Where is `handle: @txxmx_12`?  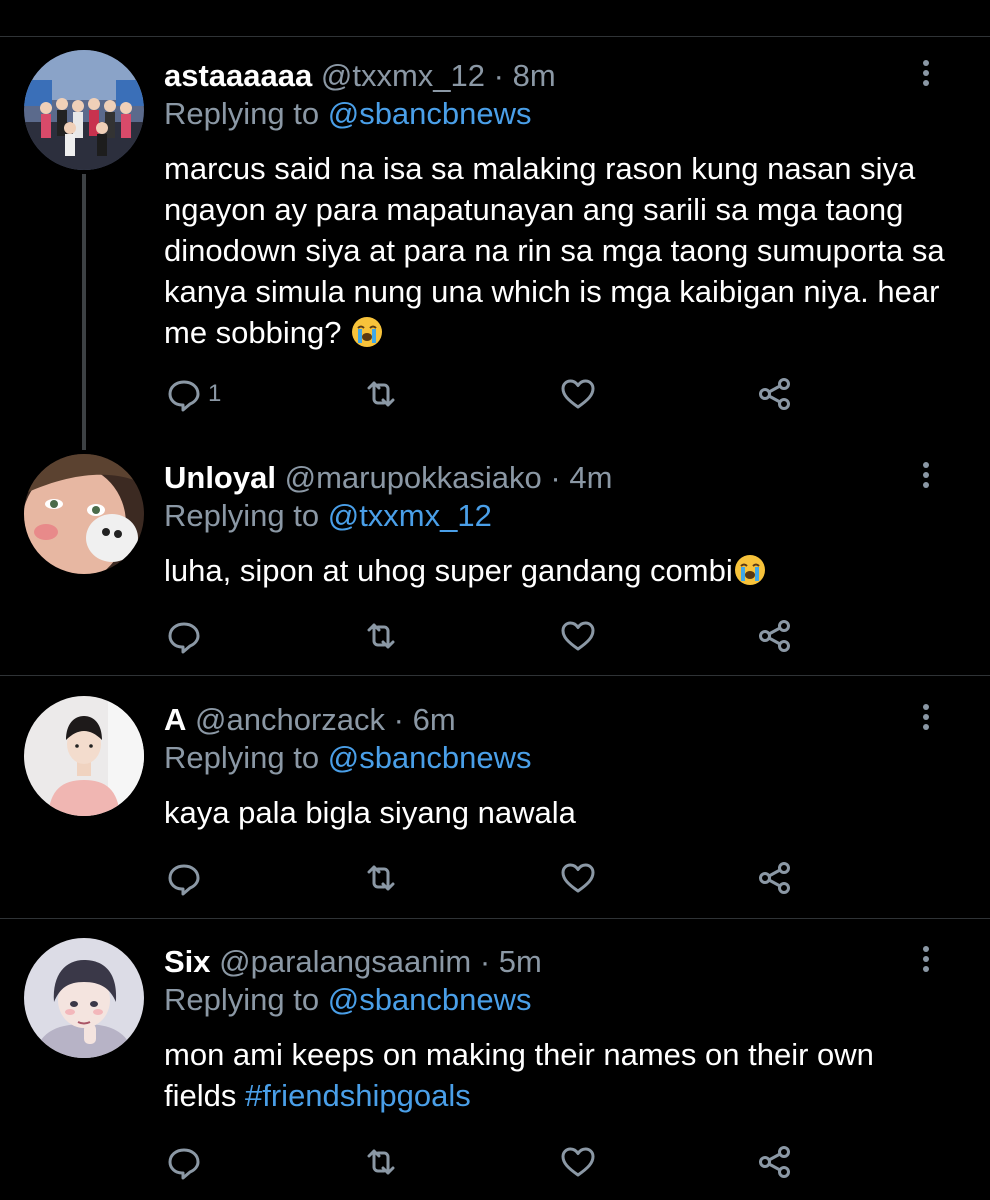 handle: @txxmx_12 is located at coordinates (403, 75).